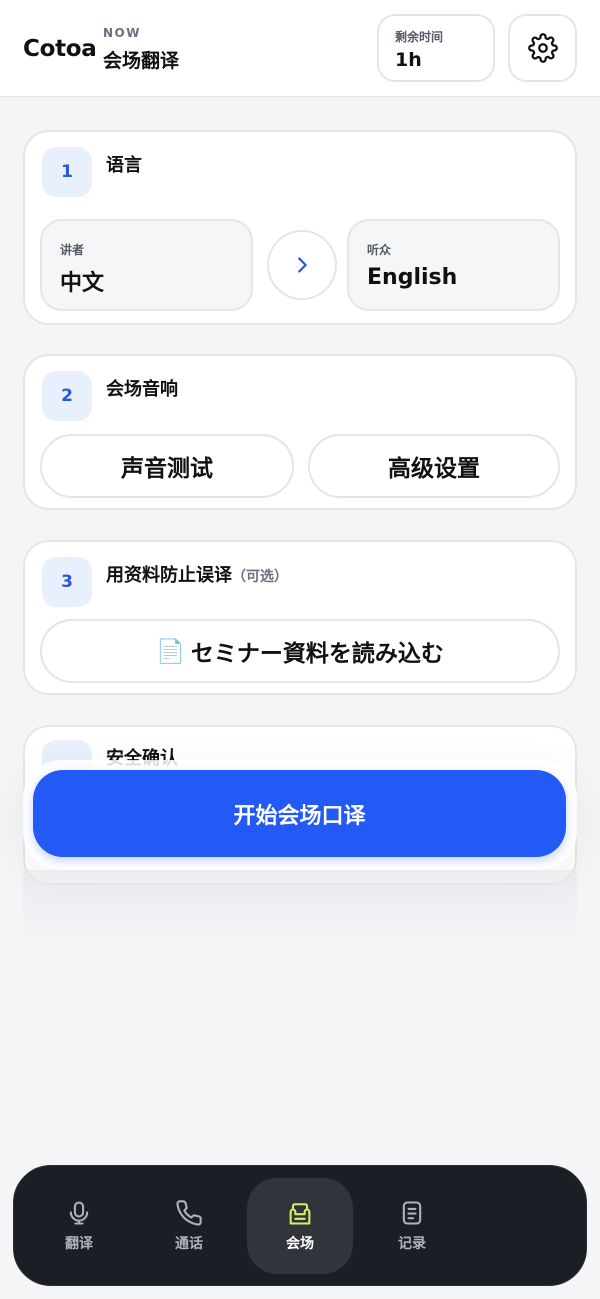 The image size is (600, 1299). I want to click on remaining-time-label: 剩余时间, so click(419, 37).